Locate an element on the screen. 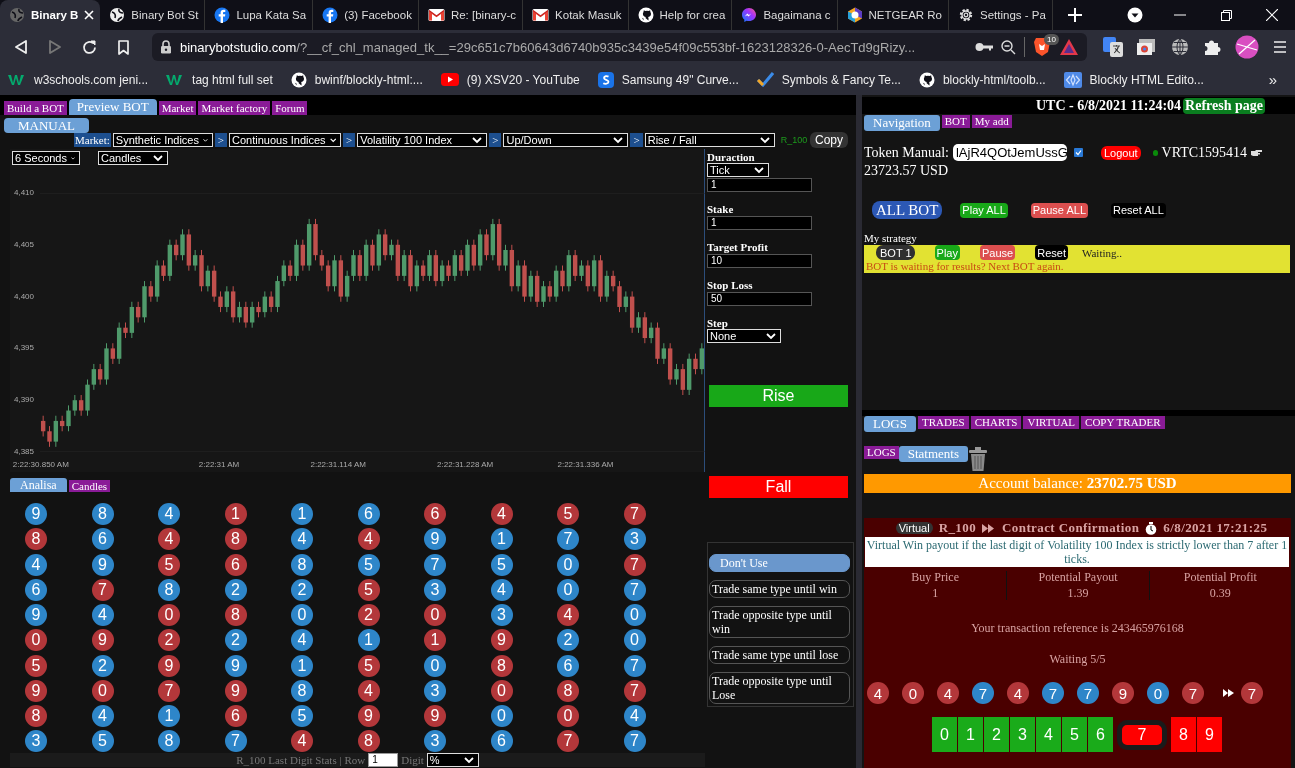 Image resolution: width=1295 pixels, height=768 pixels. cast-icon is located at coordinates (1147, 47).